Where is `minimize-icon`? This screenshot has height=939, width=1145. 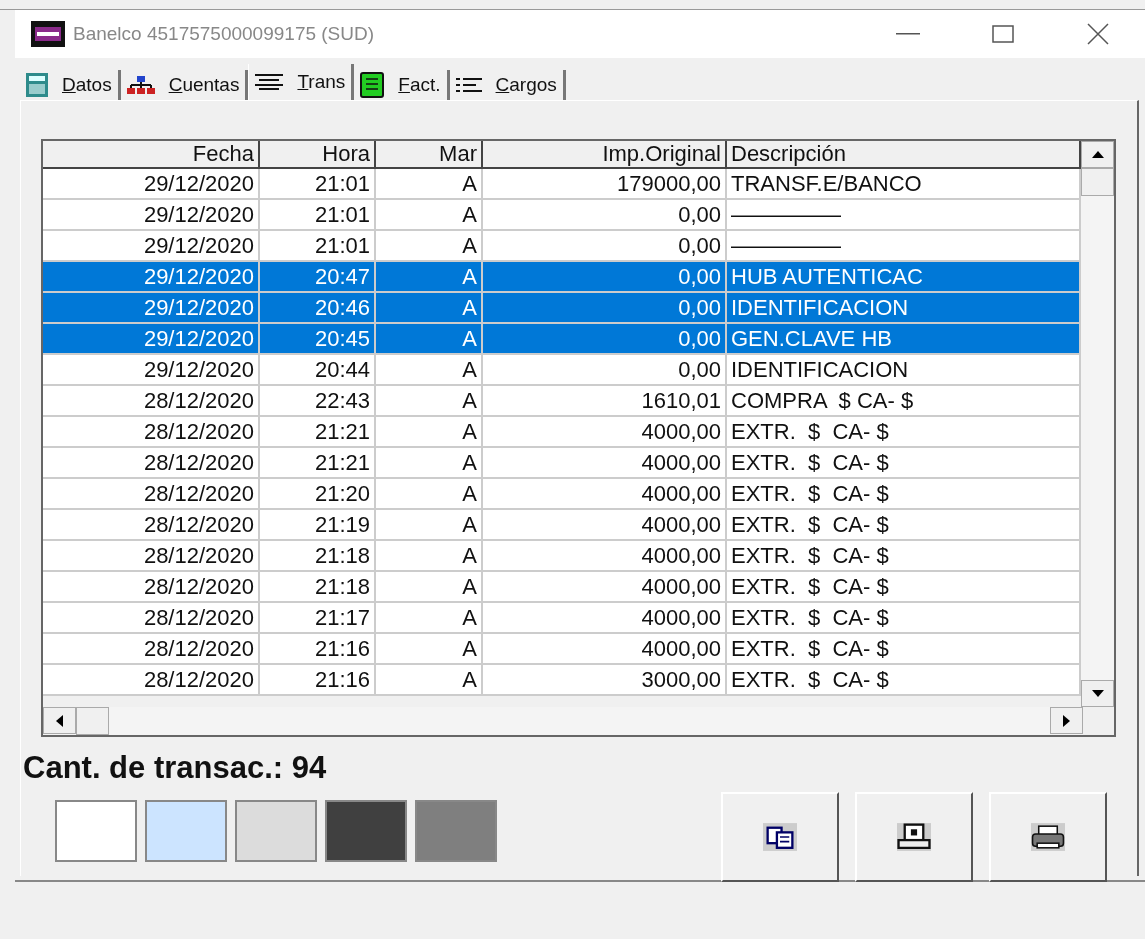 minimize-icon is located at coordinates (907, 34).